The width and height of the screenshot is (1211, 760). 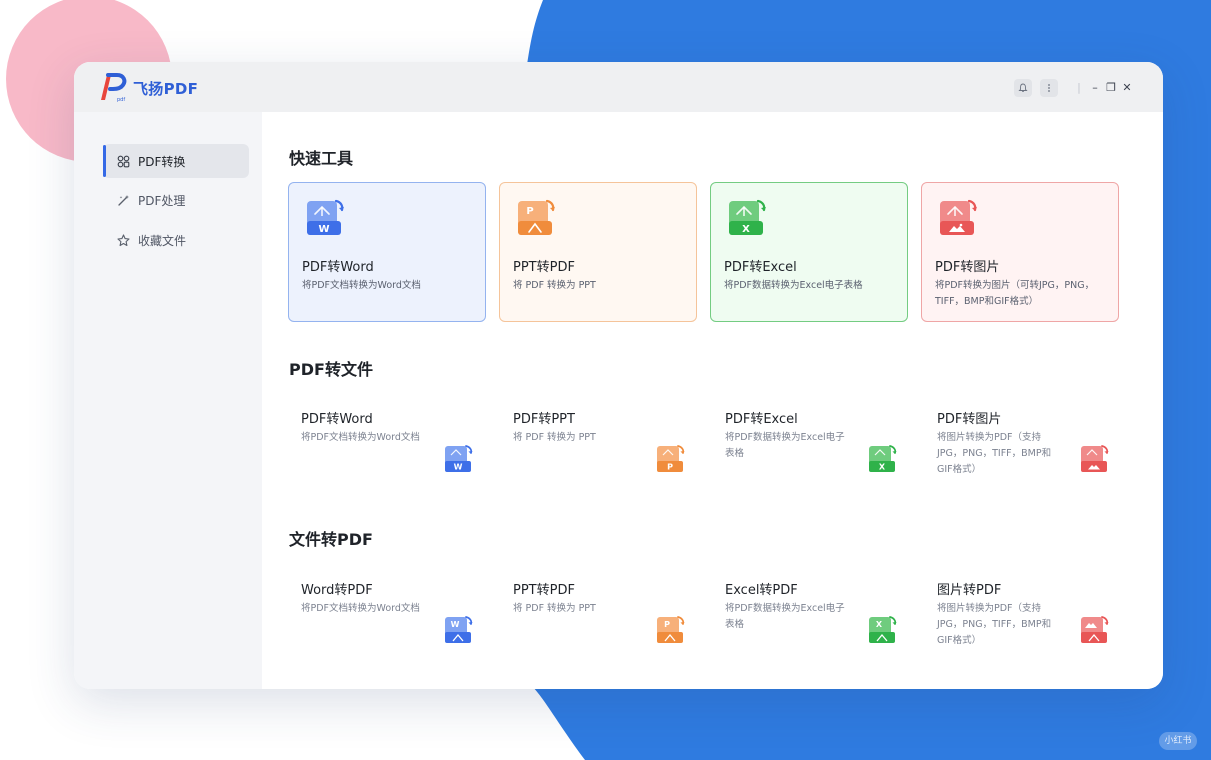 I want to click on sidebar-item-label: PDF处理, so click(x=162, y=200).